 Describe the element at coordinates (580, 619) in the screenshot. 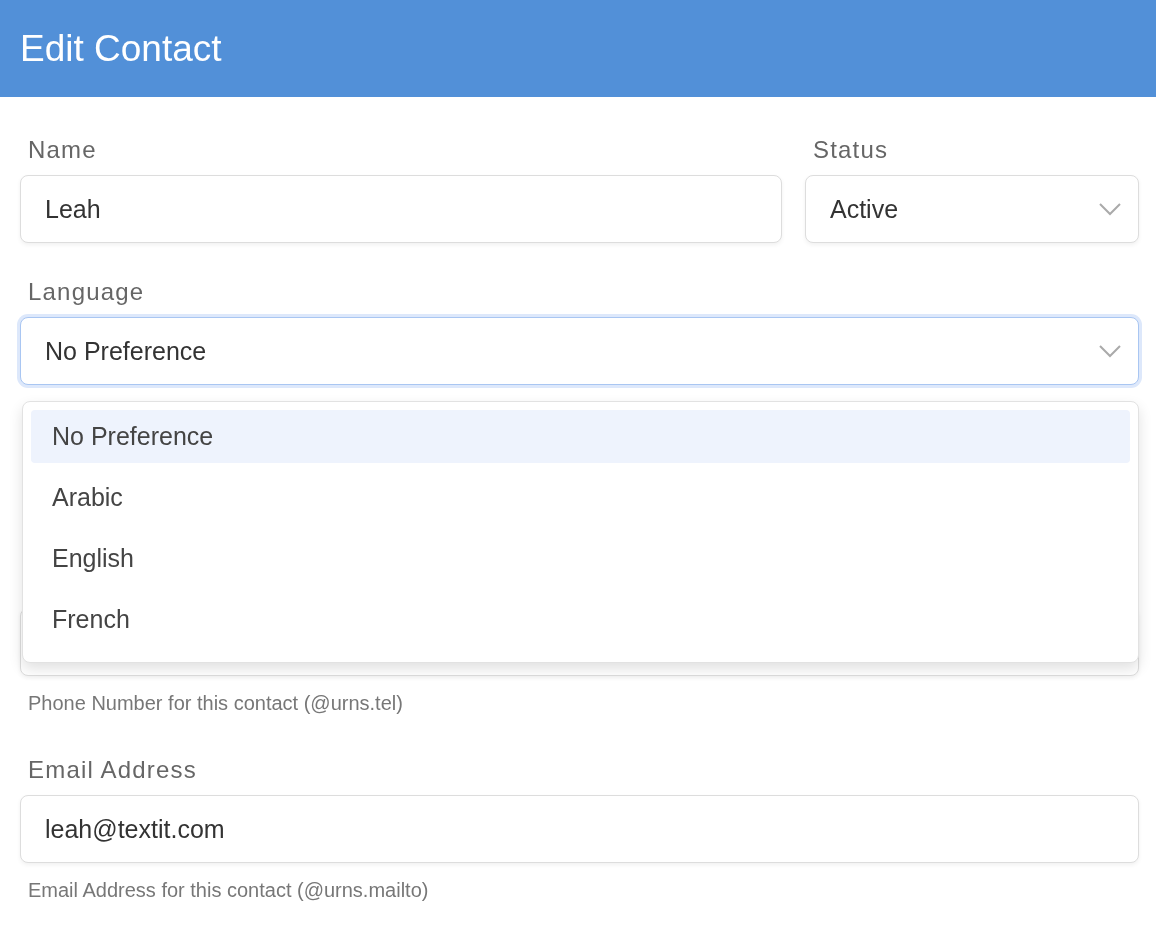

I see `dropdown-option: French` at that location.